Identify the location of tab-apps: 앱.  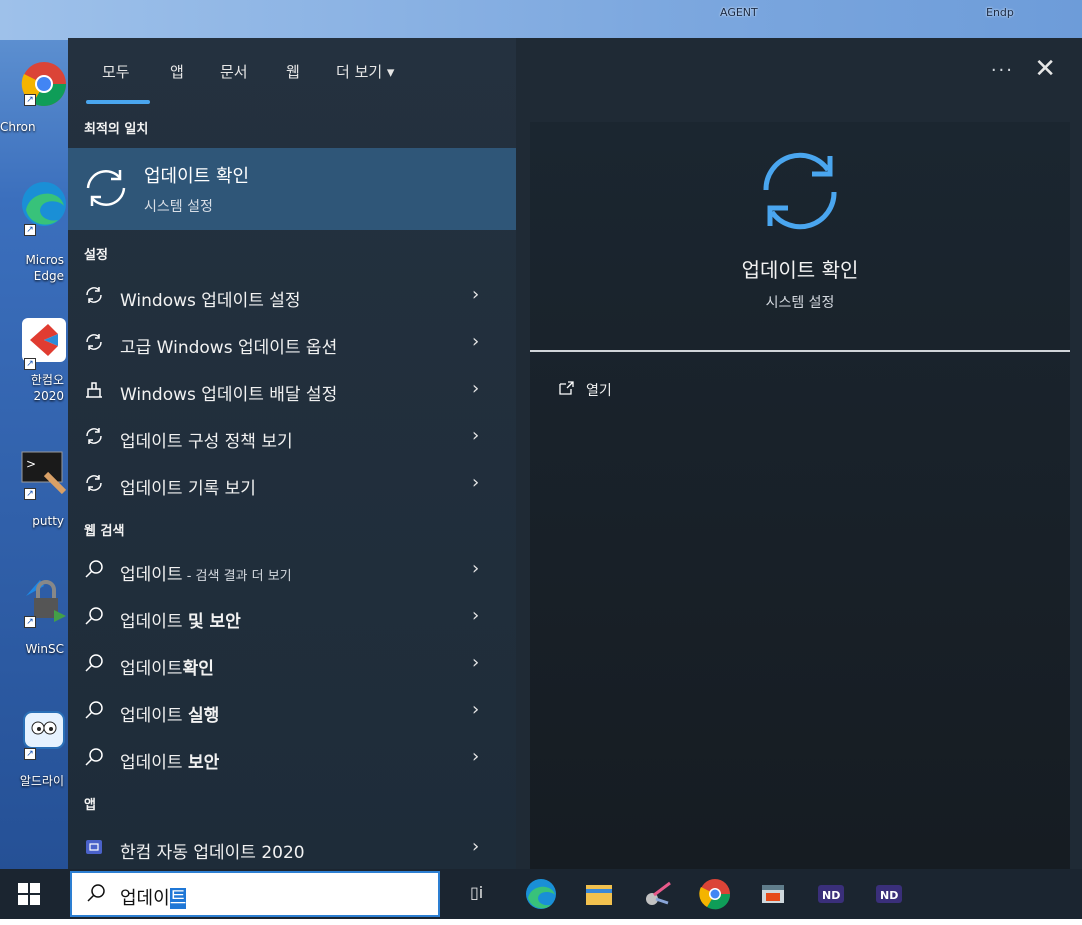
(177, 71).